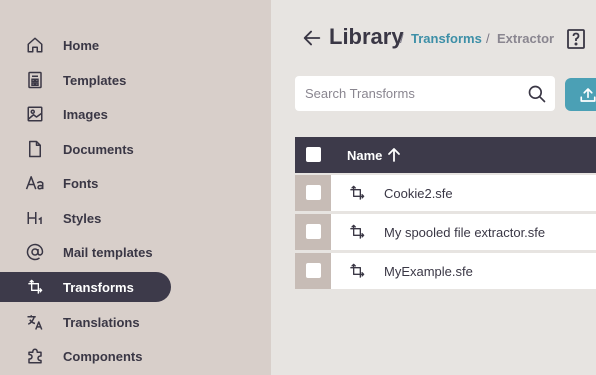 The image size is (596, 375). Describe the element at coordinates (81, 45) in the screenshot. I see `sidebar-item-label: Home` at that location.